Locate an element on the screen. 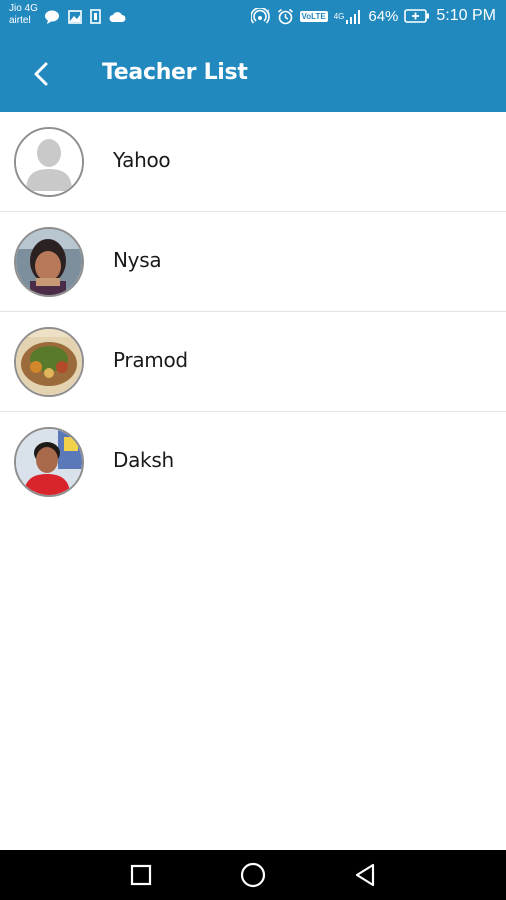 The height and width of the screenshot is (900, 506). gallery-icon is located at coordinates (75, 16).